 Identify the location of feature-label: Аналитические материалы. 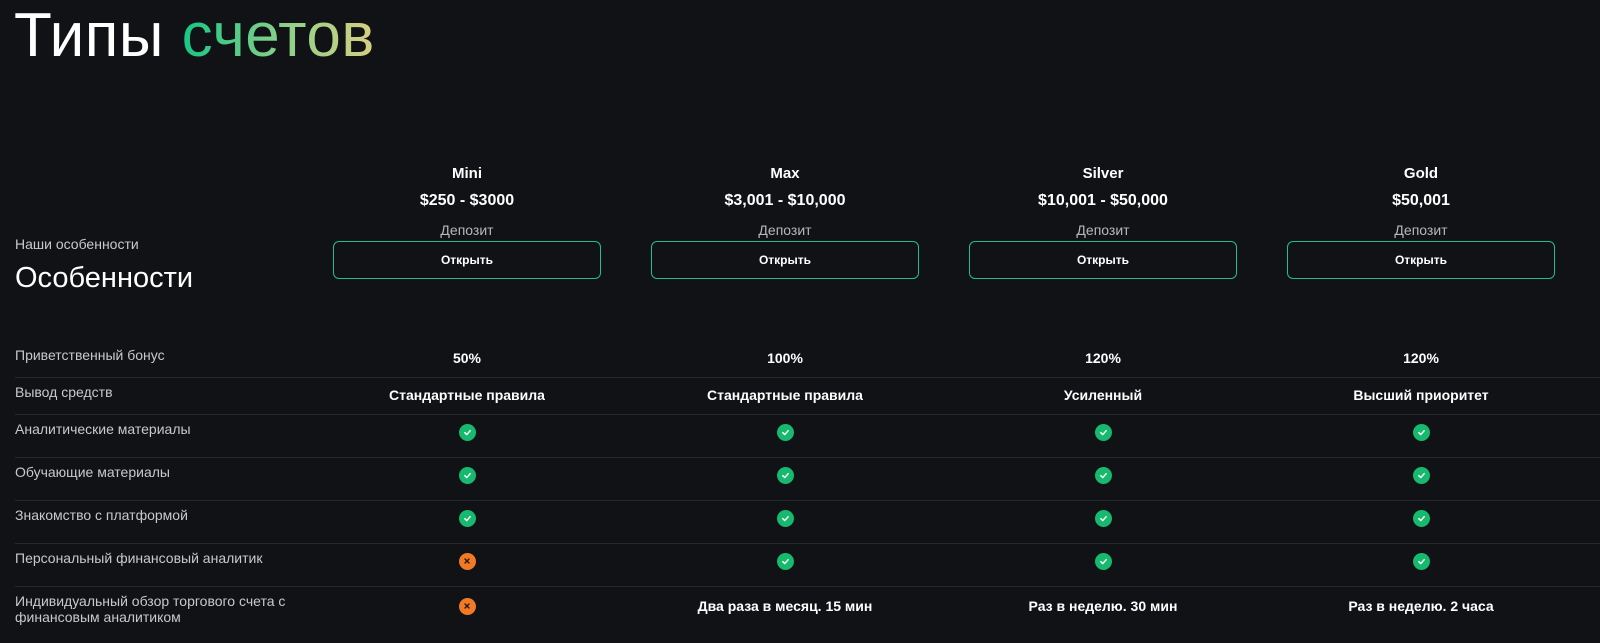
(103, 429).